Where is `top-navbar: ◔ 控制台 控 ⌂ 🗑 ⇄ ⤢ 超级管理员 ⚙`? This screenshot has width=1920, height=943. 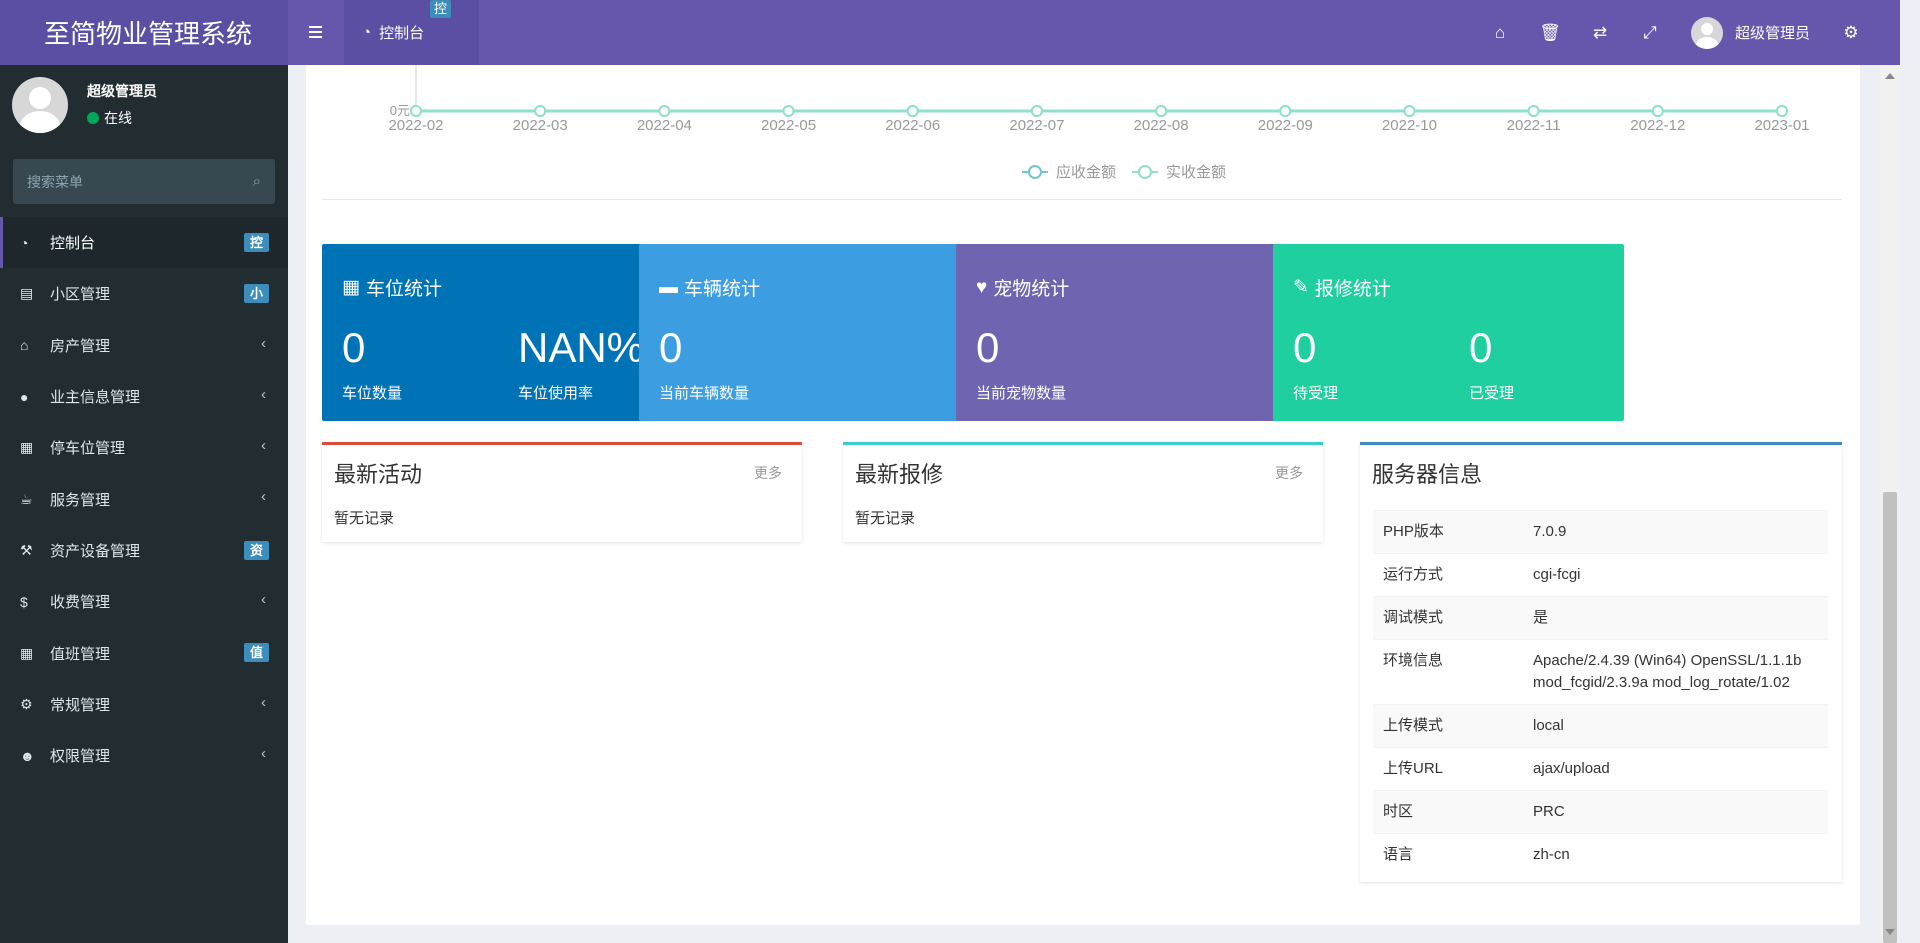
top-navbar: ◔ 控制台 控 ⌂ 🗑 ⇄ ⤢ 超级管理员 ⚙ is located at coordinates (1094, 32).